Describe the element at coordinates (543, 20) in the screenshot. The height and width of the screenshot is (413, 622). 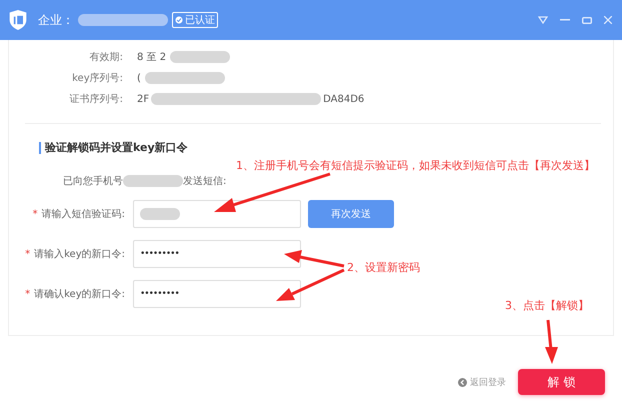
I see `dropdown-icon` at that location.